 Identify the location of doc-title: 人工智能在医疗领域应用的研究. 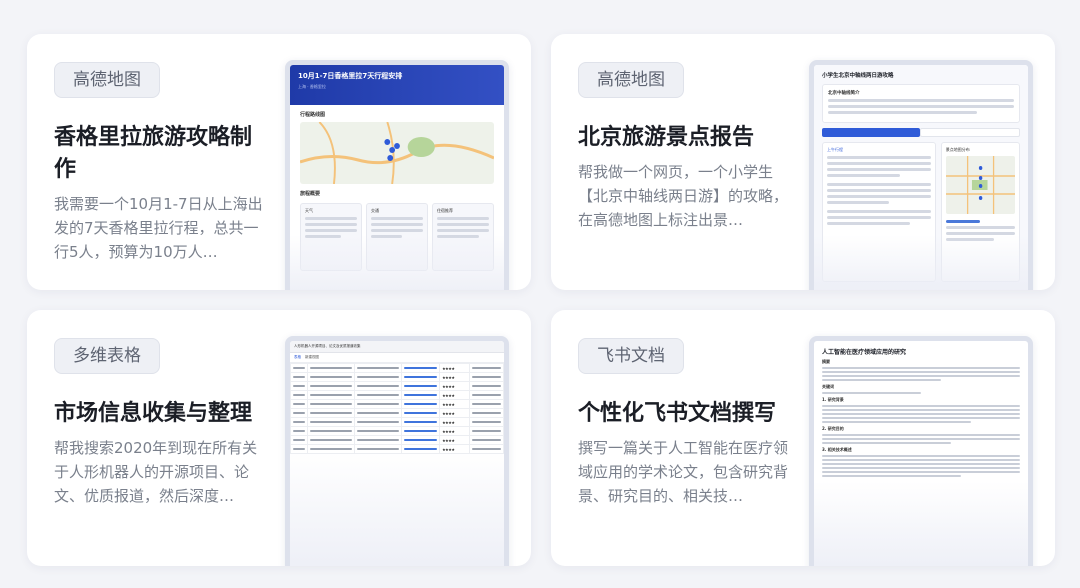
(864, 352).